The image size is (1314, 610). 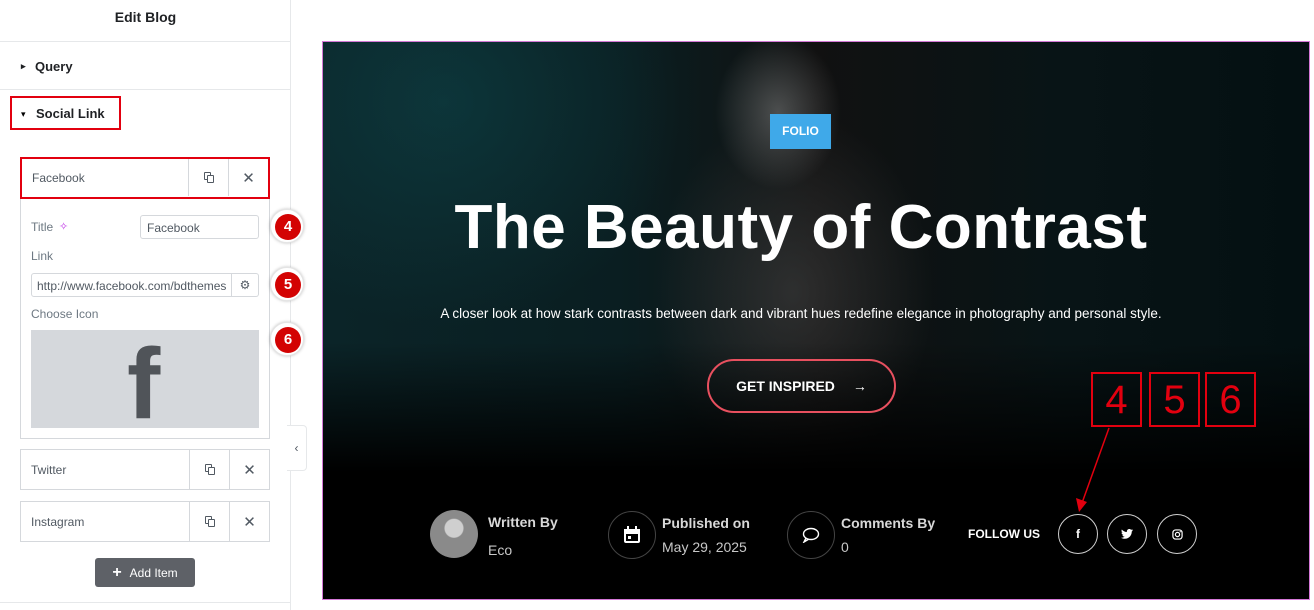 I want to click on follow-us-label: FOLLOW US, so click(x=1004, y=534).